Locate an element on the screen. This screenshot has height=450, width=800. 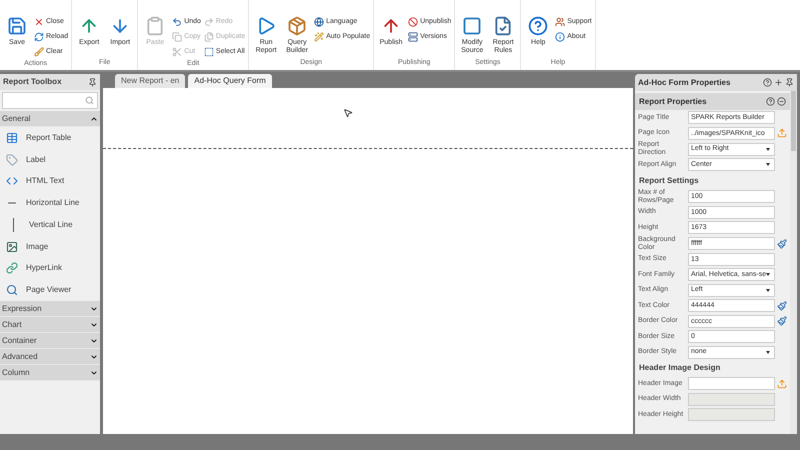
toolbox-item: Horizontal Line is located at coordinates (50, 203).